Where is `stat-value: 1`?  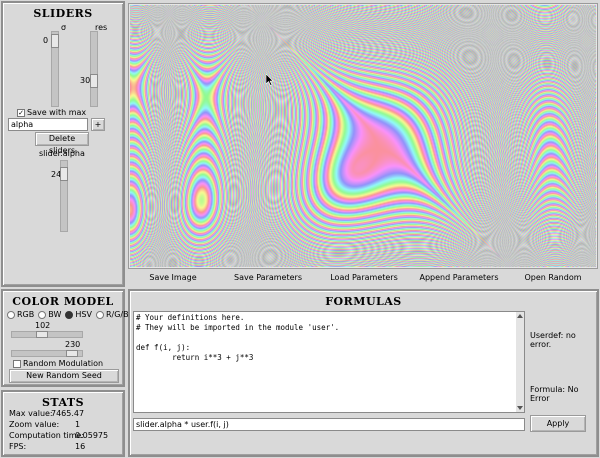
stat-value: 1 is located at coordinates (78, 424).